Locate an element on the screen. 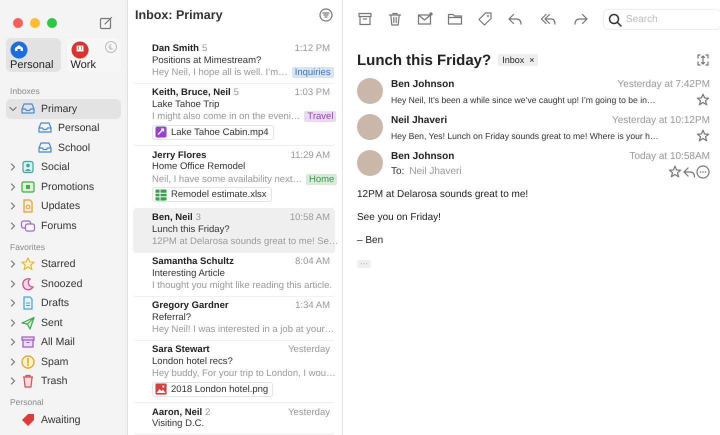 The width and height of the screenshot is (720, 435). message-row: Sara Stewart Yesterday London hotel recs? Hey buddy, For your trip to London, I wou… 2018 London hotel.png is located at coordinates (234, 371).